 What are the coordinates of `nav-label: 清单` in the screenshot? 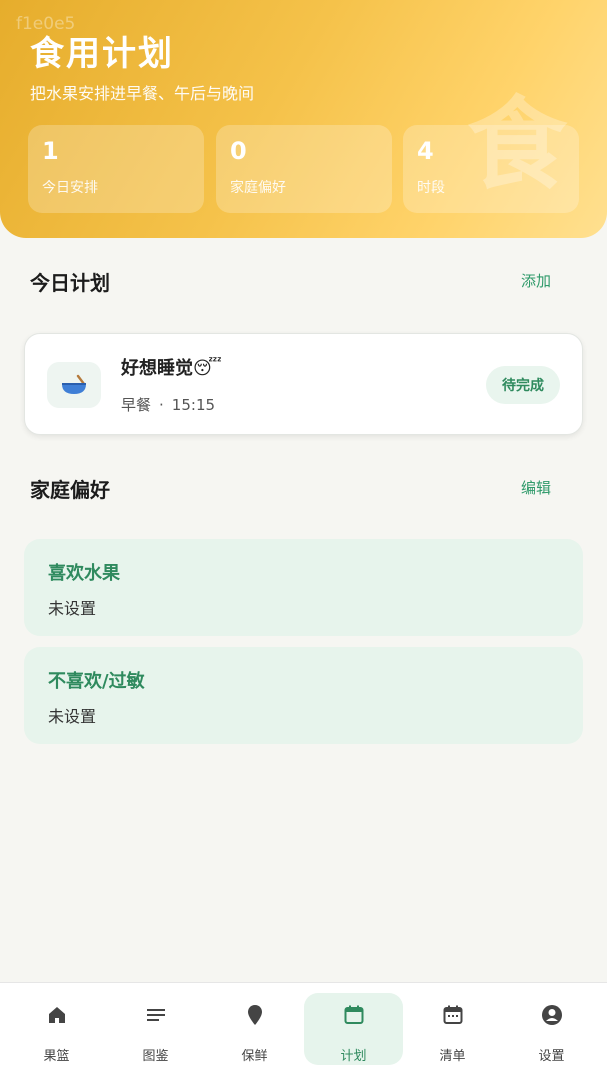 It's located at (452, 1056).